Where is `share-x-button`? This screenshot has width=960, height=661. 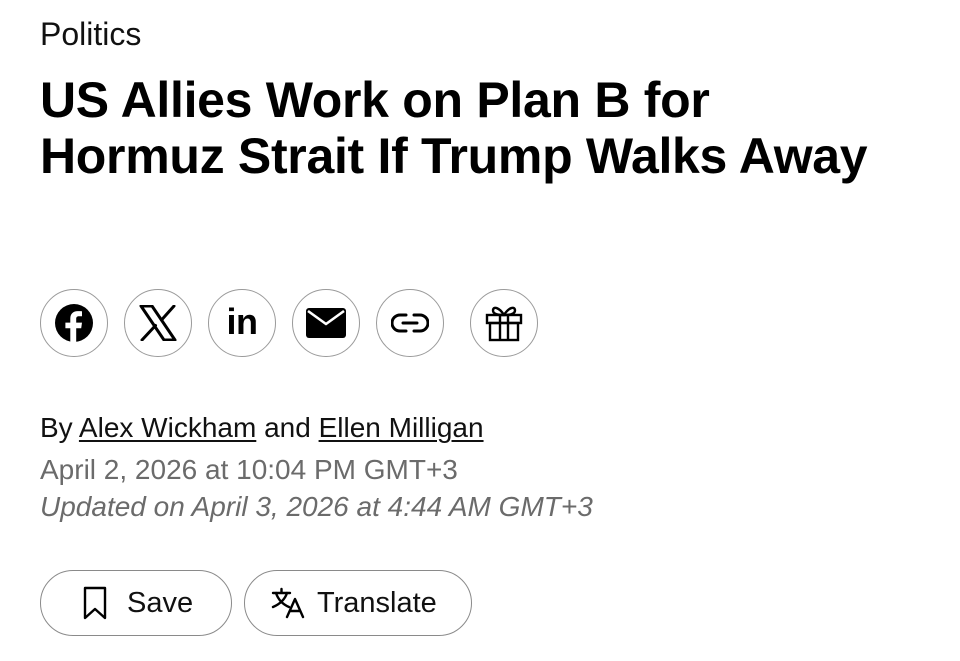
share-x-button is located at coordinates (158, 323).